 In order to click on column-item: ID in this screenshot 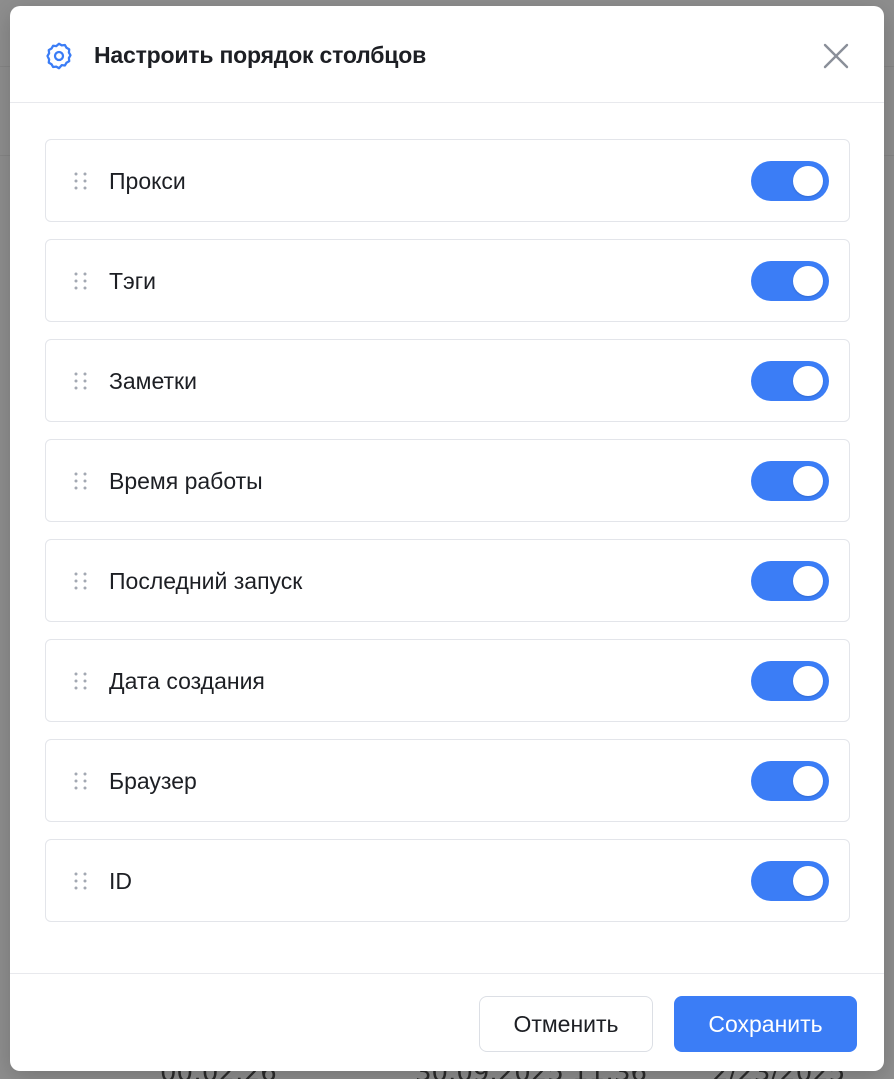, I will do `click(447, 880)`.